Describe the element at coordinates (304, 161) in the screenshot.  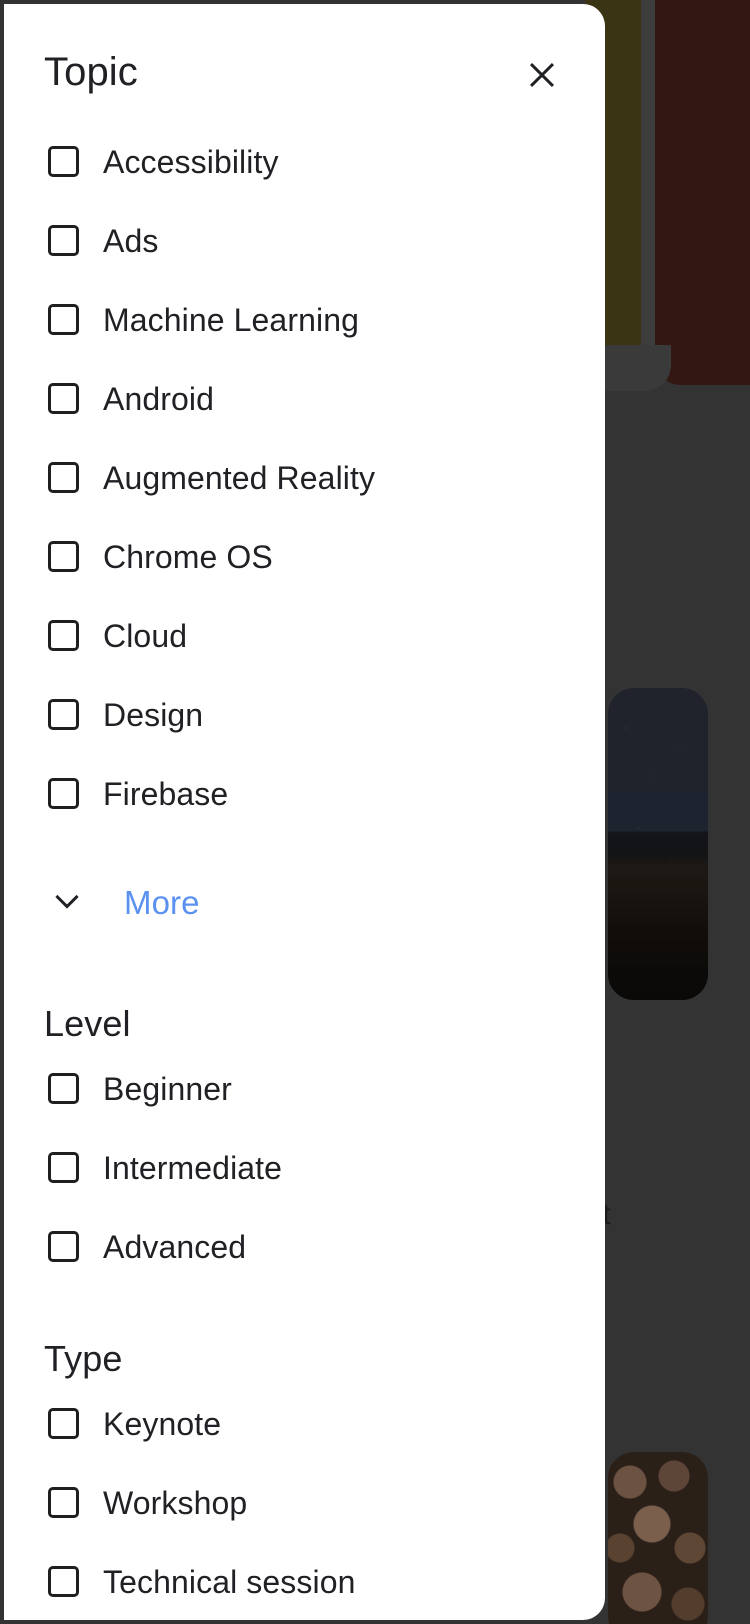
I see `topic-option-accessibility: Accessibility` at that location.